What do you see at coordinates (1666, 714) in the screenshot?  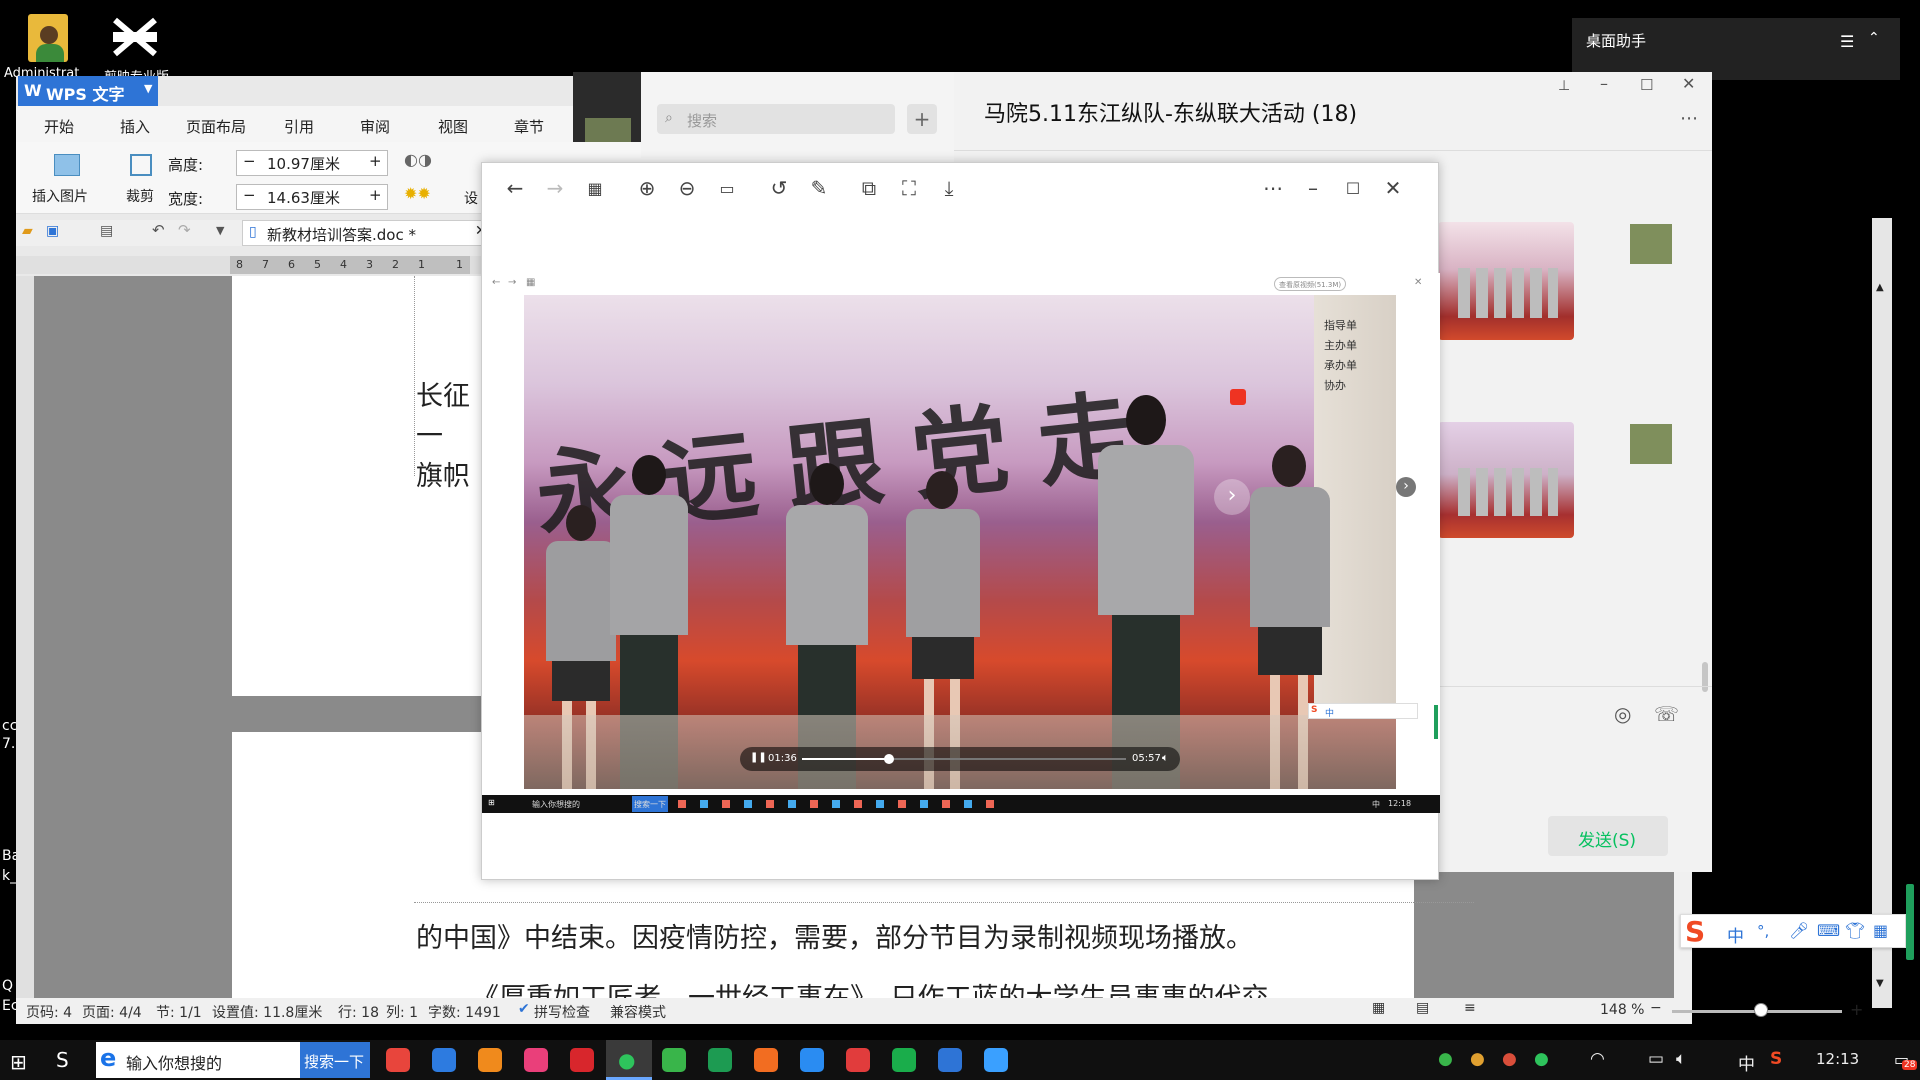 I see `call-icon: ☏` at bounding box center [1666, 714].